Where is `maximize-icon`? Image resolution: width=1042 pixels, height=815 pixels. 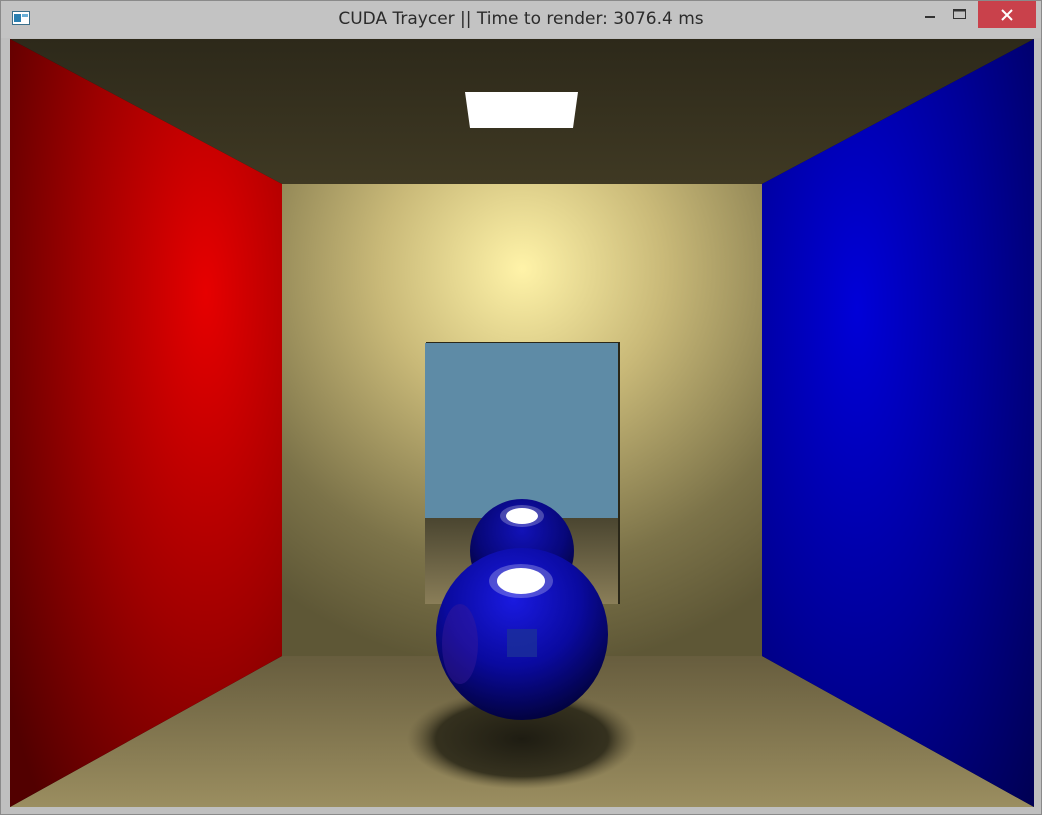 maximize-icon is located at coordinates (959, 14).